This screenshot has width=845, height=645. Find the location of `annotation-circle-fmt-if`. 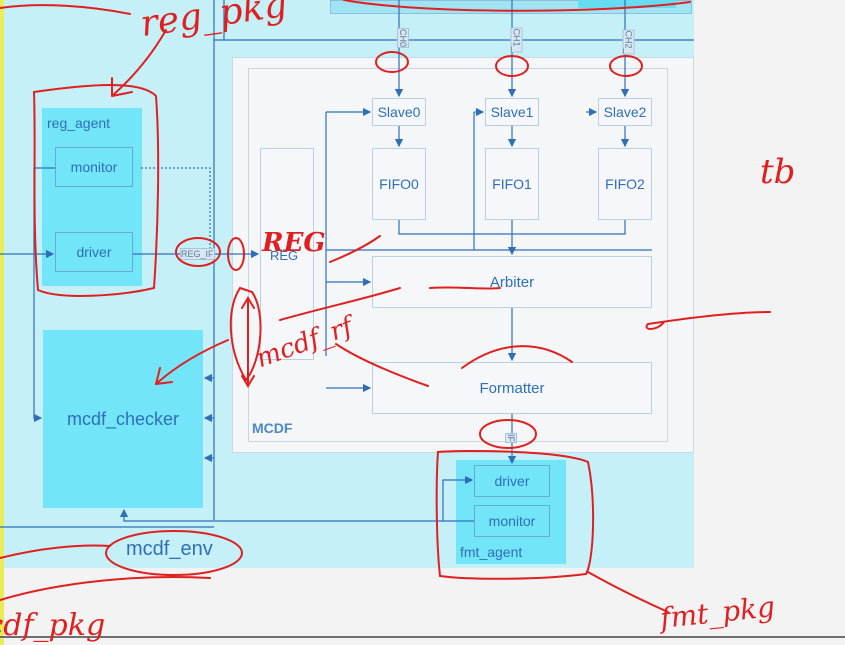

annotation-circle-fmt-if is located at coordinates (508, 434).